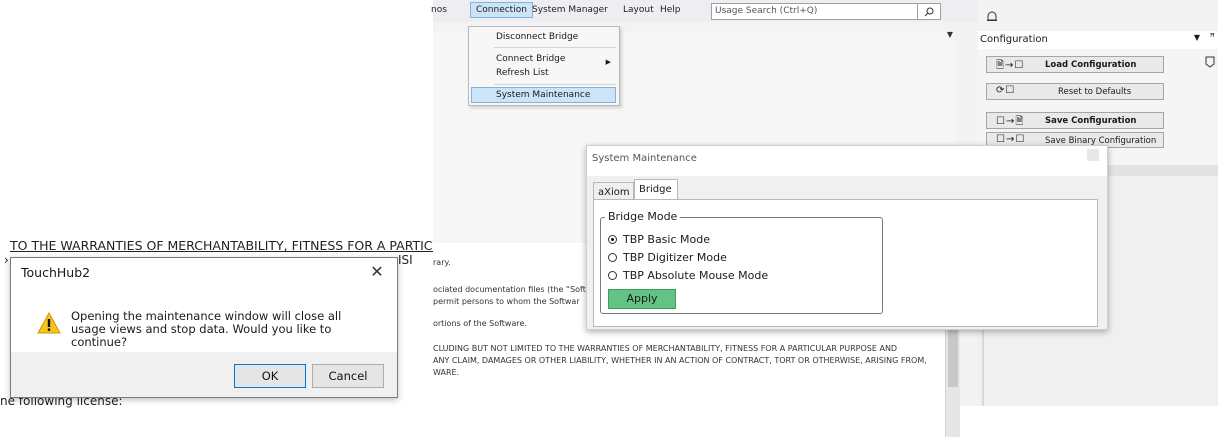  I want to click on pin-icon: ꟸ, so click(1212, 38).